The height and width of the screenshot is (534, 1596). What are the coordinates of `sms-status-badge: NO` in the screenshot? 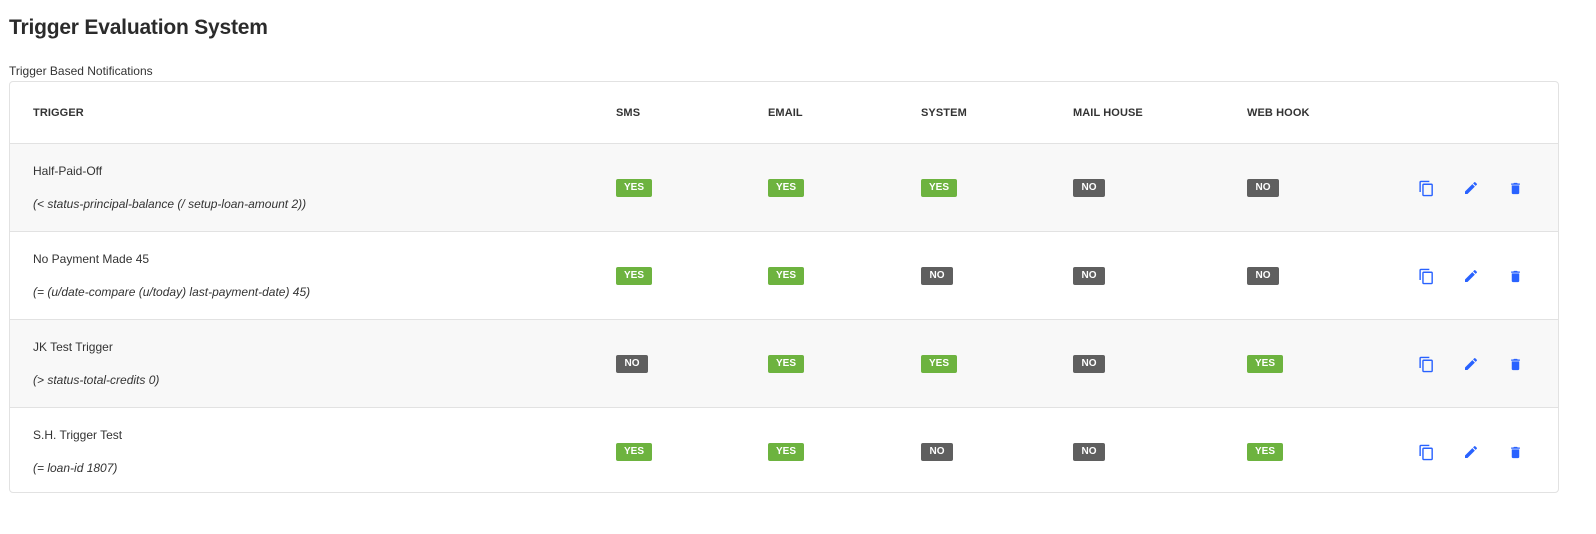 It's located at (632, 364).